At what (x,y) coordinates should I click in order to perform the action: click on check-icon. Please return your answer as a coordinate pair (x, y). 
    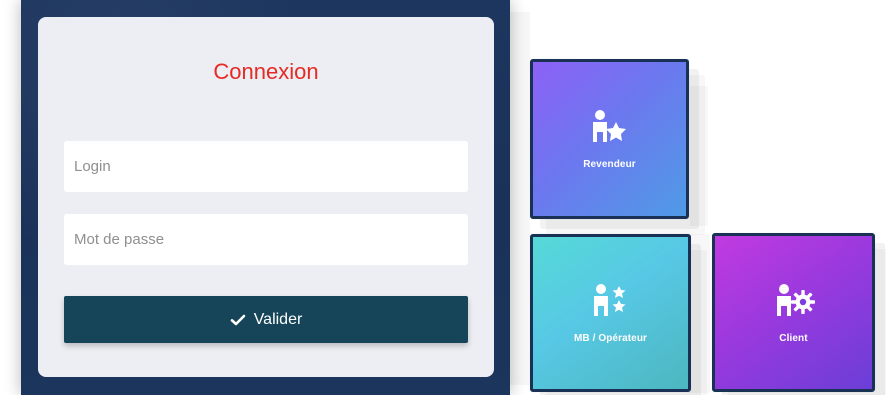
    Looking at the image, I should click on (238, 320).